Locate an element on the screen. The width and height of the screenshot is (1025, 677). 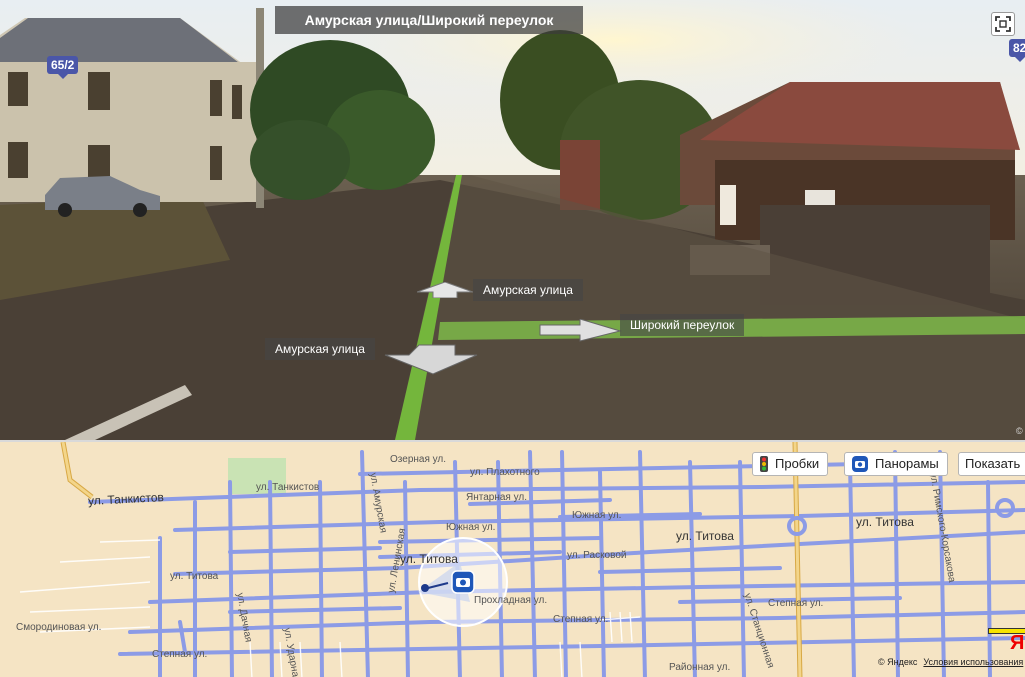
show-button: Показать is located at coordinates (991, 464).